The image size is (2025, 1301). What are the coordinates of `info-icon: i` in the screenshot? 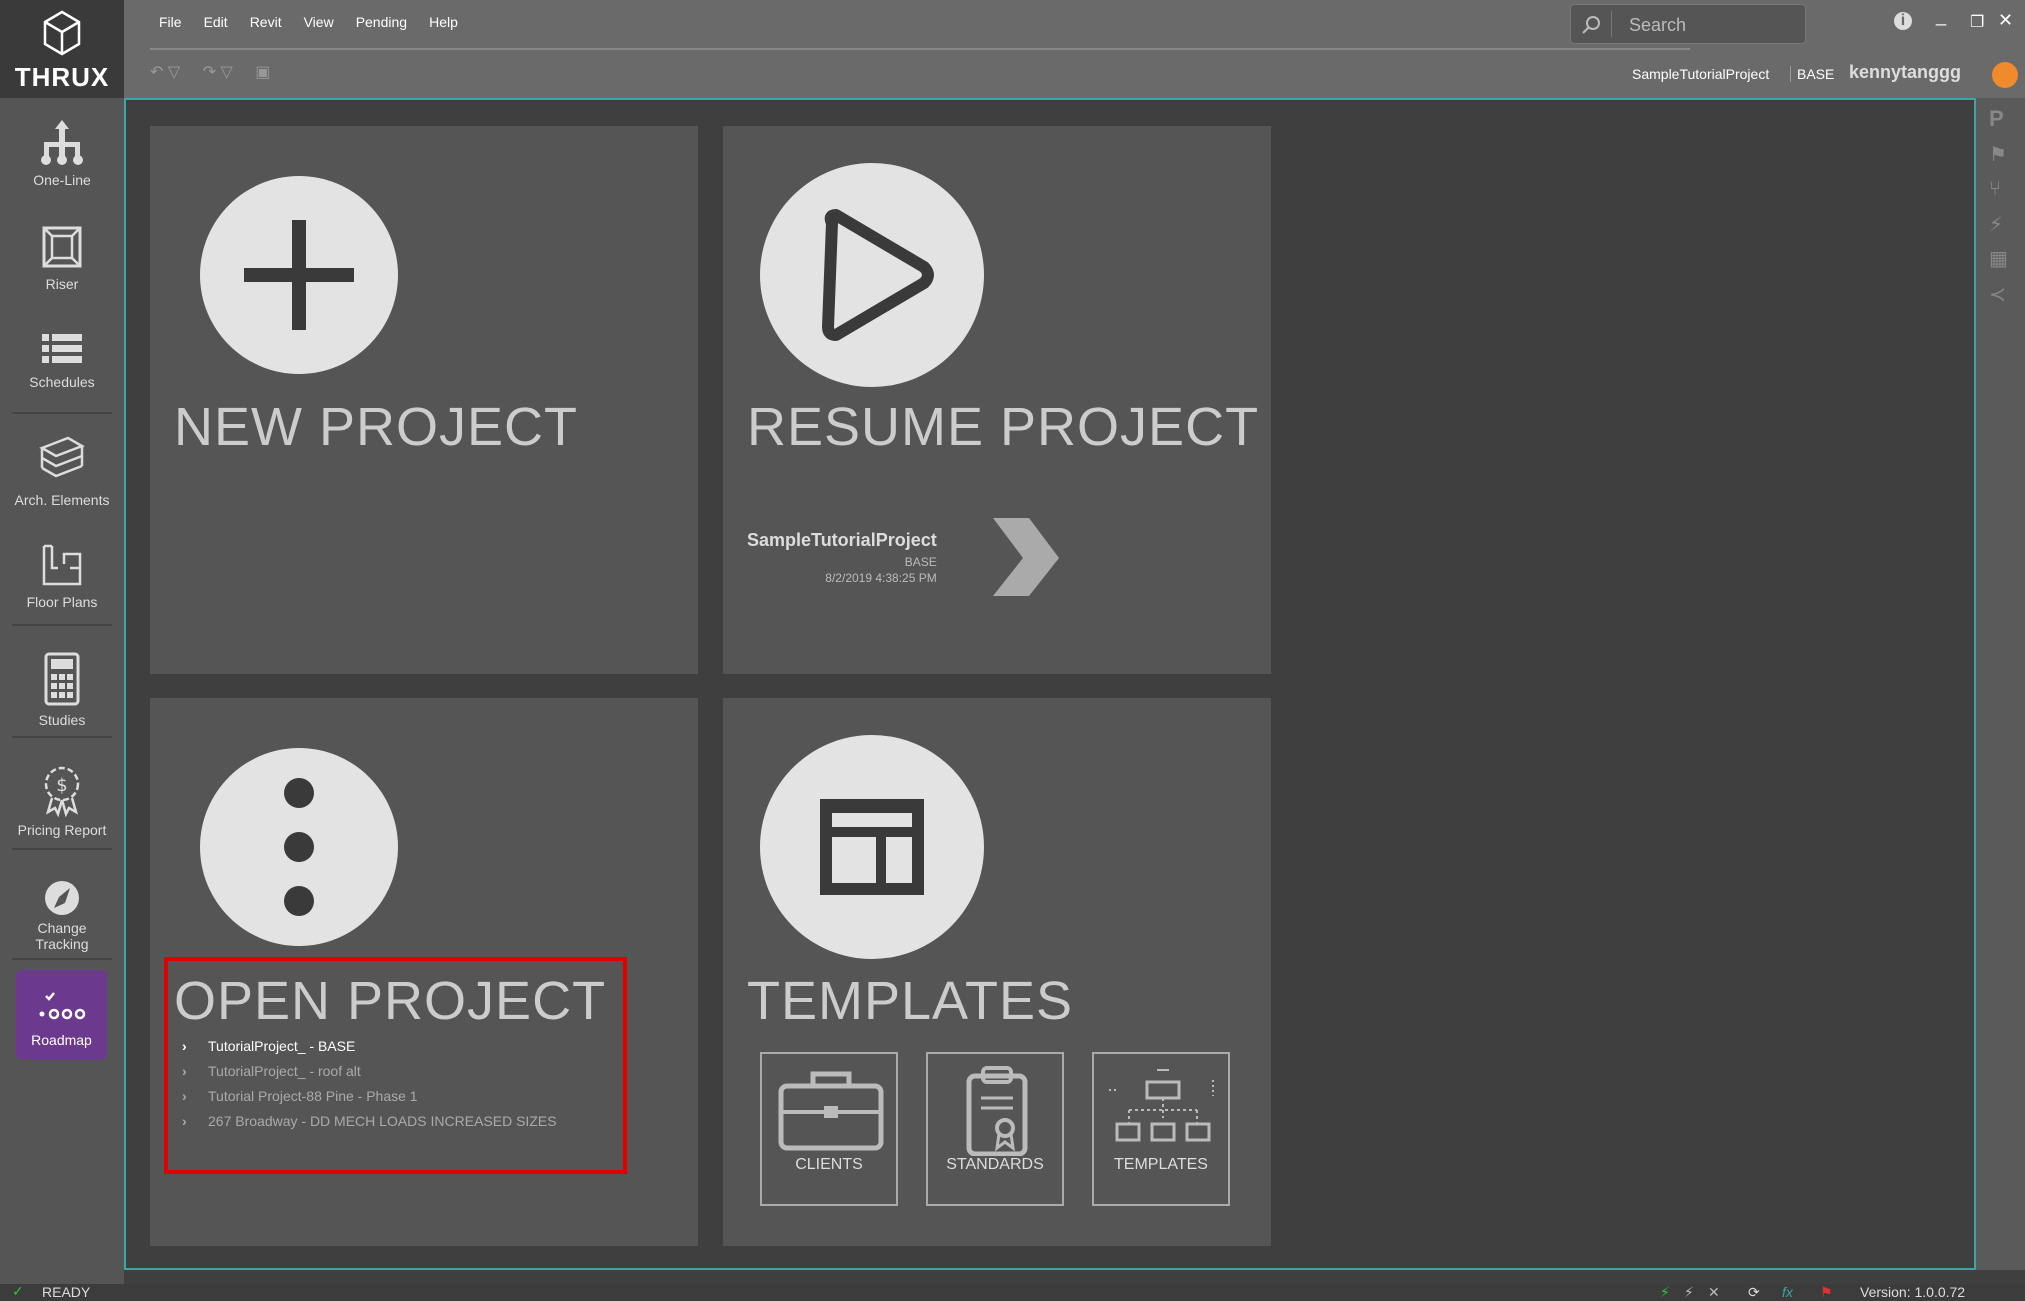 It's located at (1903, 21).